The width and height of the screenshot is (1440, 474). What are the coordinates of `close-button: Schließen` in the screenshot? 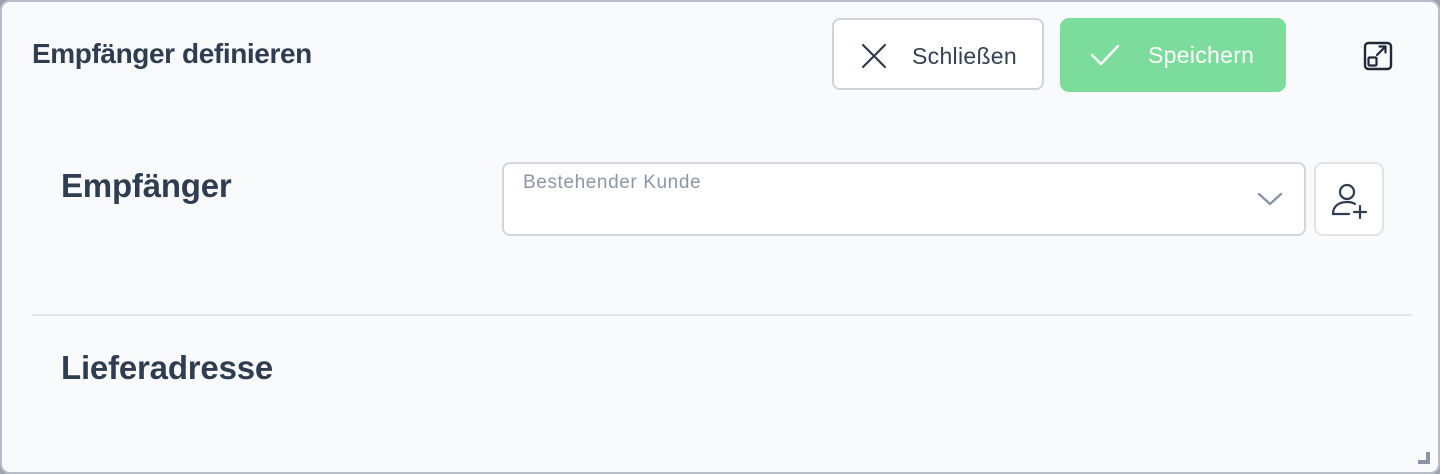 It's located at (938, 54).